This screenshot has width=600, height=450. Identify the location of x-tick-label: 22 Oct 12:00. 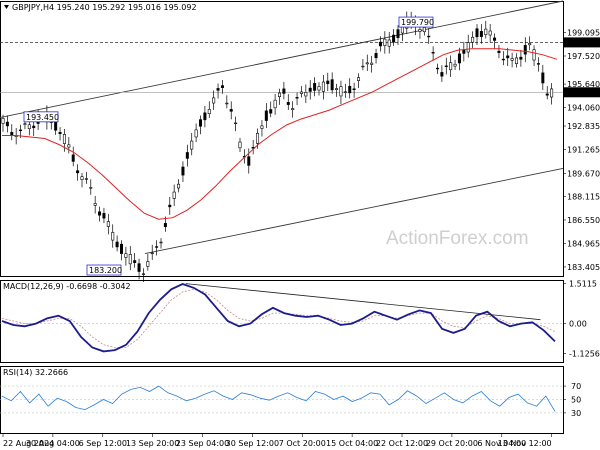
(402, 443).